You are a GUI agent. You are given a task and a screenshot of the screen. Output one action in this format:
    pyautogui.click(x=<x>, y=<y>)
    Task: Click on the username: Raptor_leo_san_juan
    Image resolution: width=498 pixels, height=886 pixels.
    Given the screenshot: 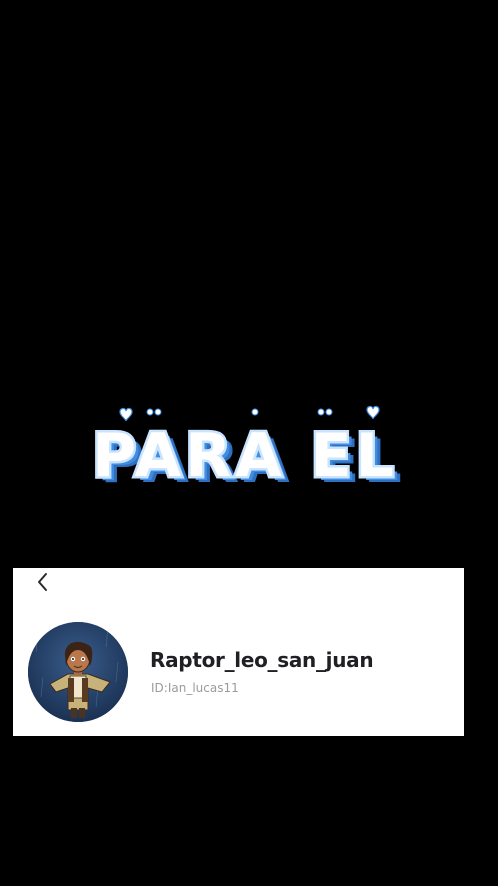 What is the action you would take?
    pyautogui.click(x=262, y=660)
    